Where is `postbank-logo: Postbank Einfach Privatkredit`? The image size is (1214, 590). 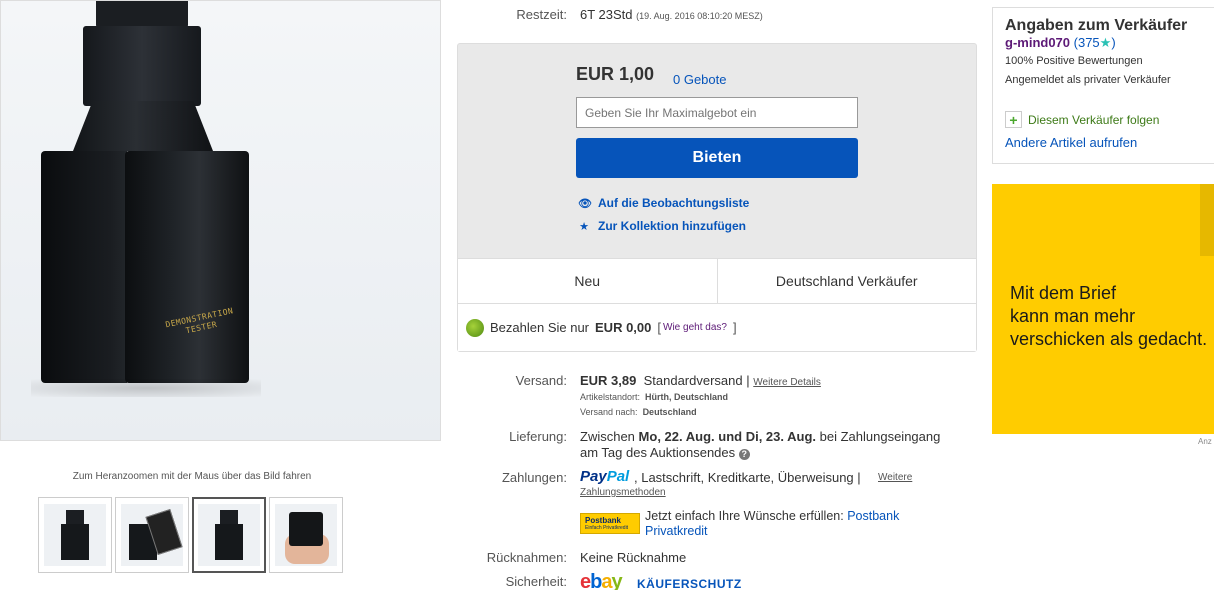 postbank-logo: Postbank Einfach Privatkredit is located at coordinates (610, 523).